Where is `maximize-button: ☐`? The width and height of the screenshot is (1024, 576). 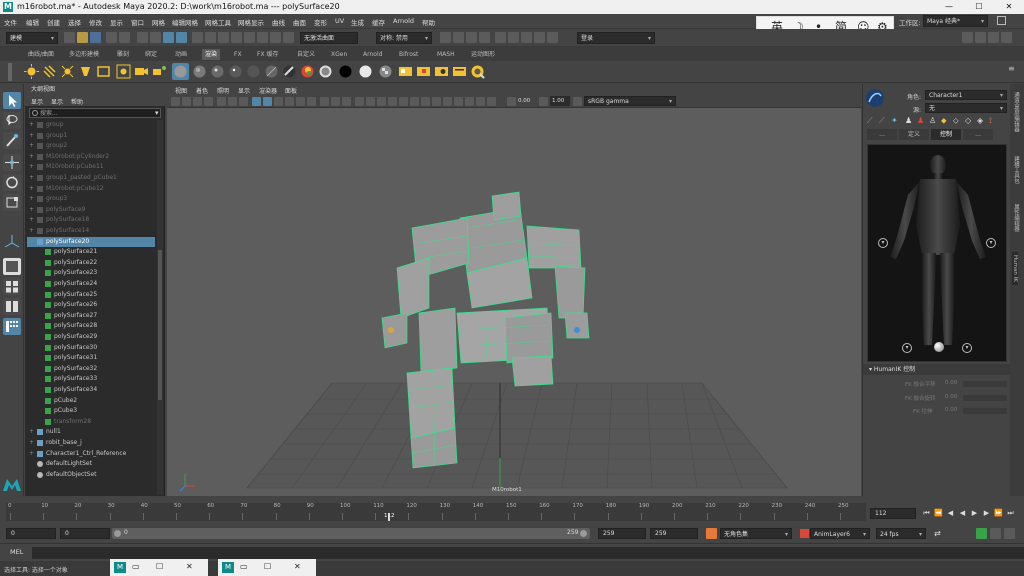
maximize-button: ☐ is located at coordinates (979, 7).